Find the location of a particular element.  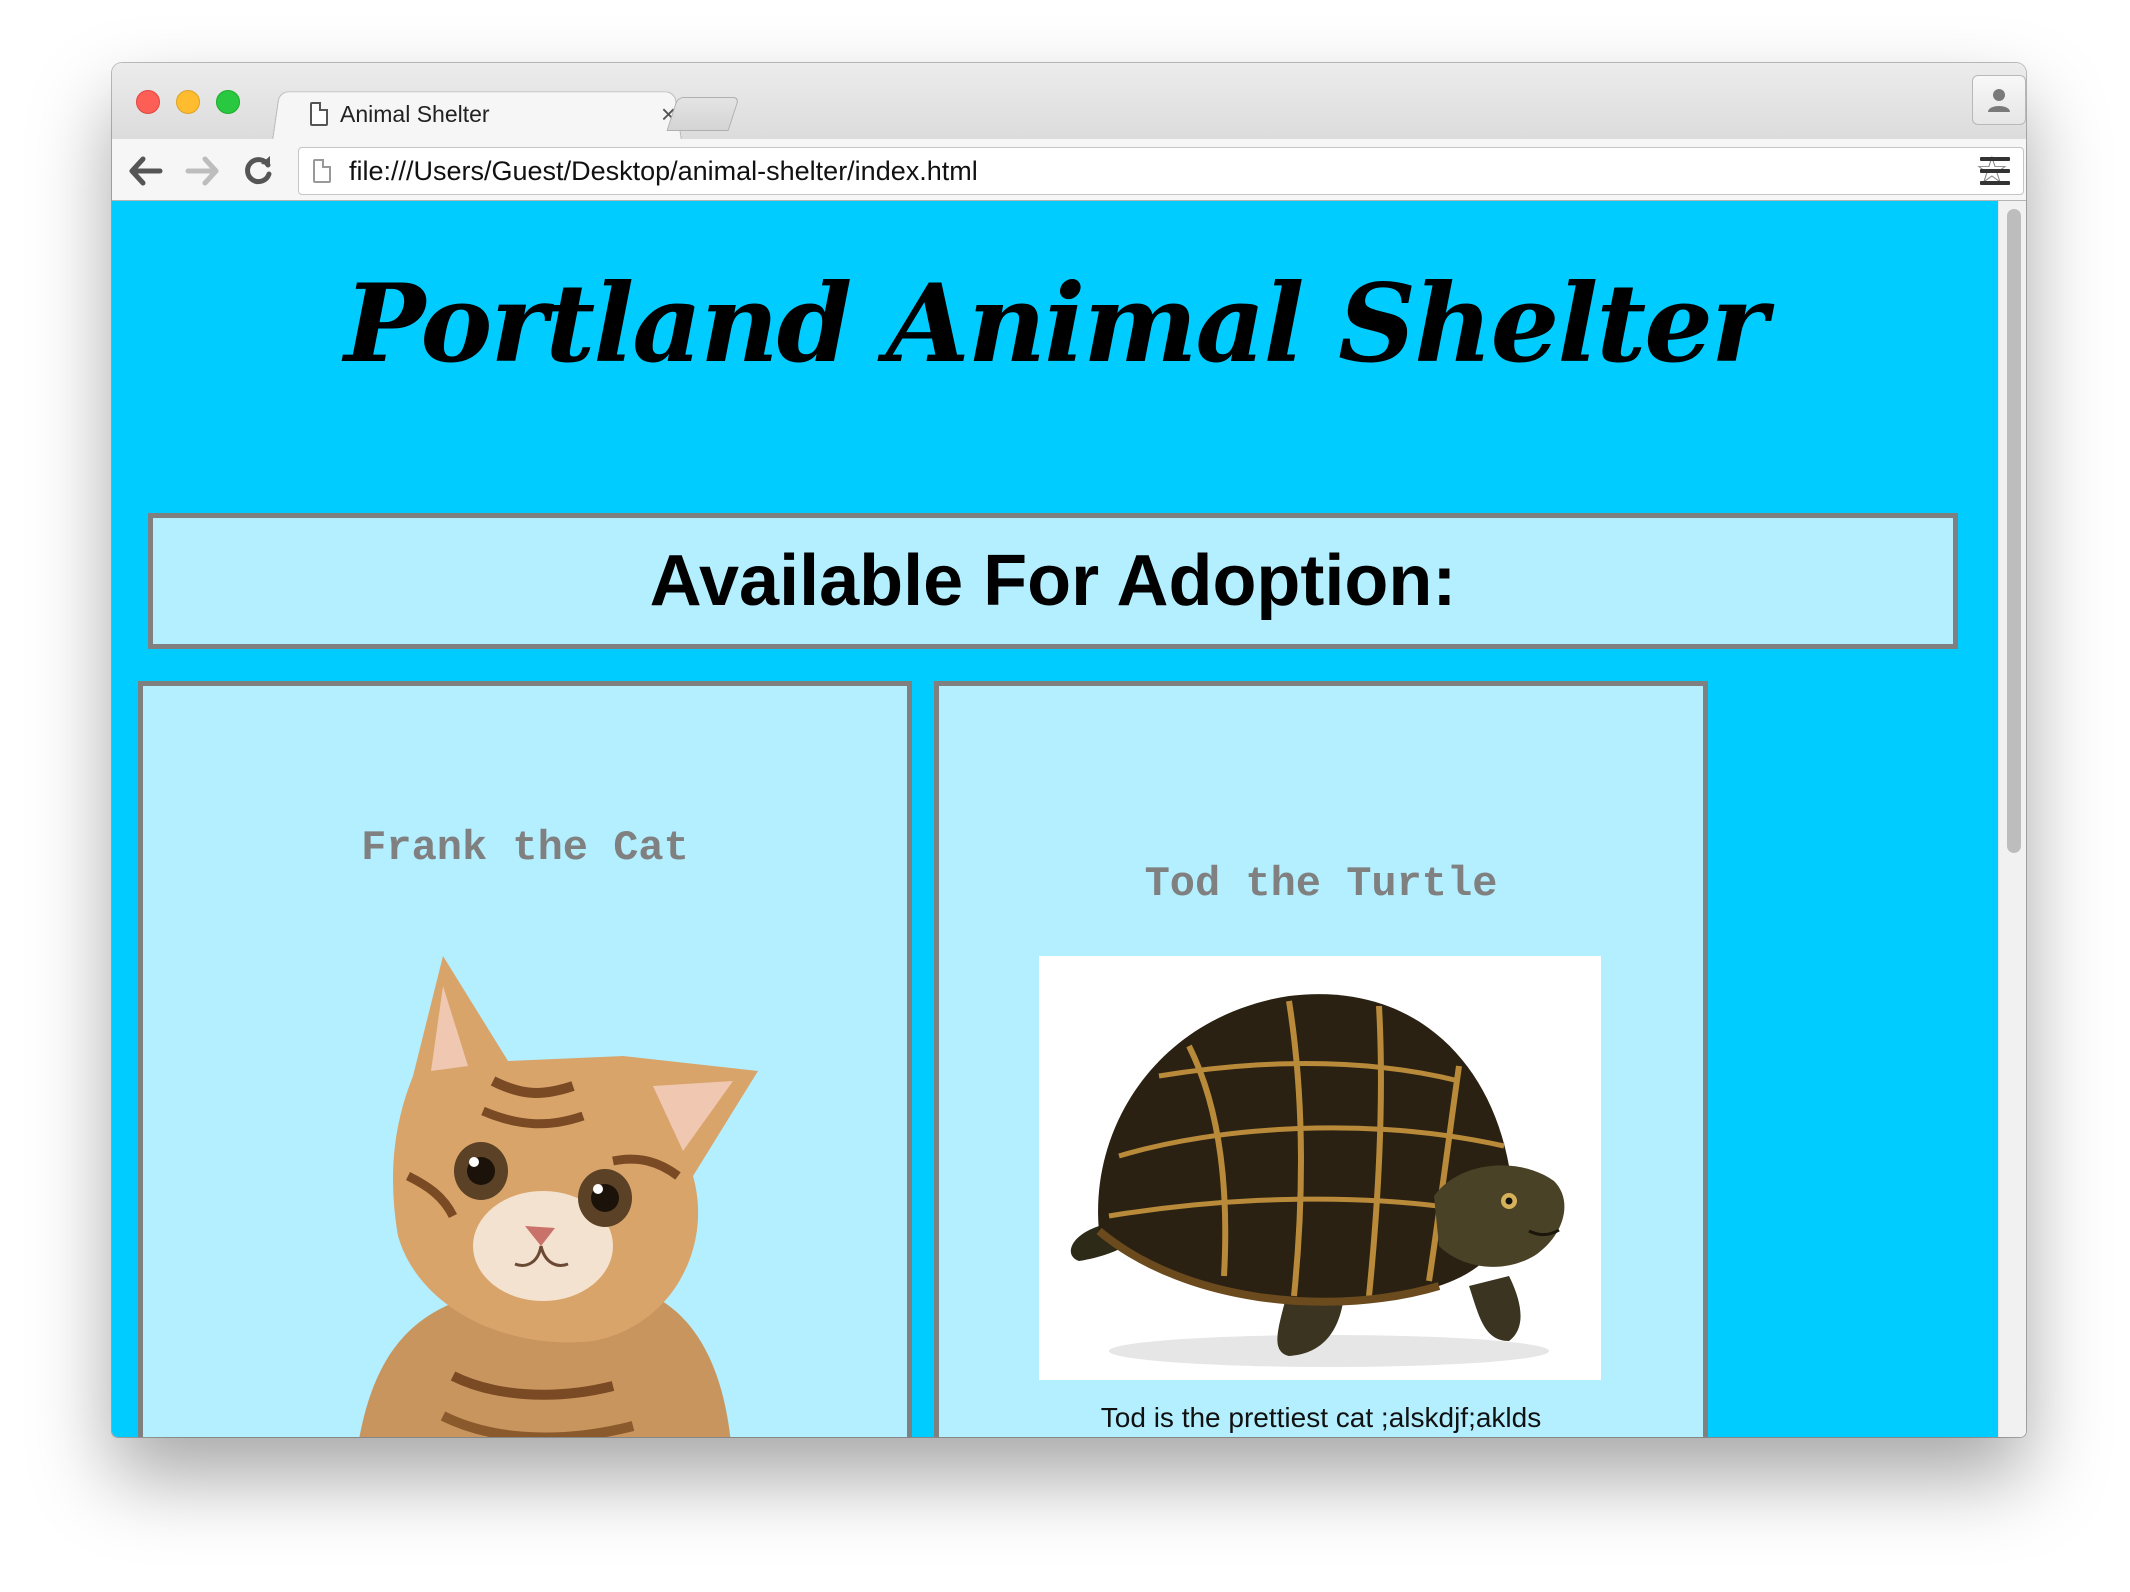

back-button is located at coordinates (146, 171).